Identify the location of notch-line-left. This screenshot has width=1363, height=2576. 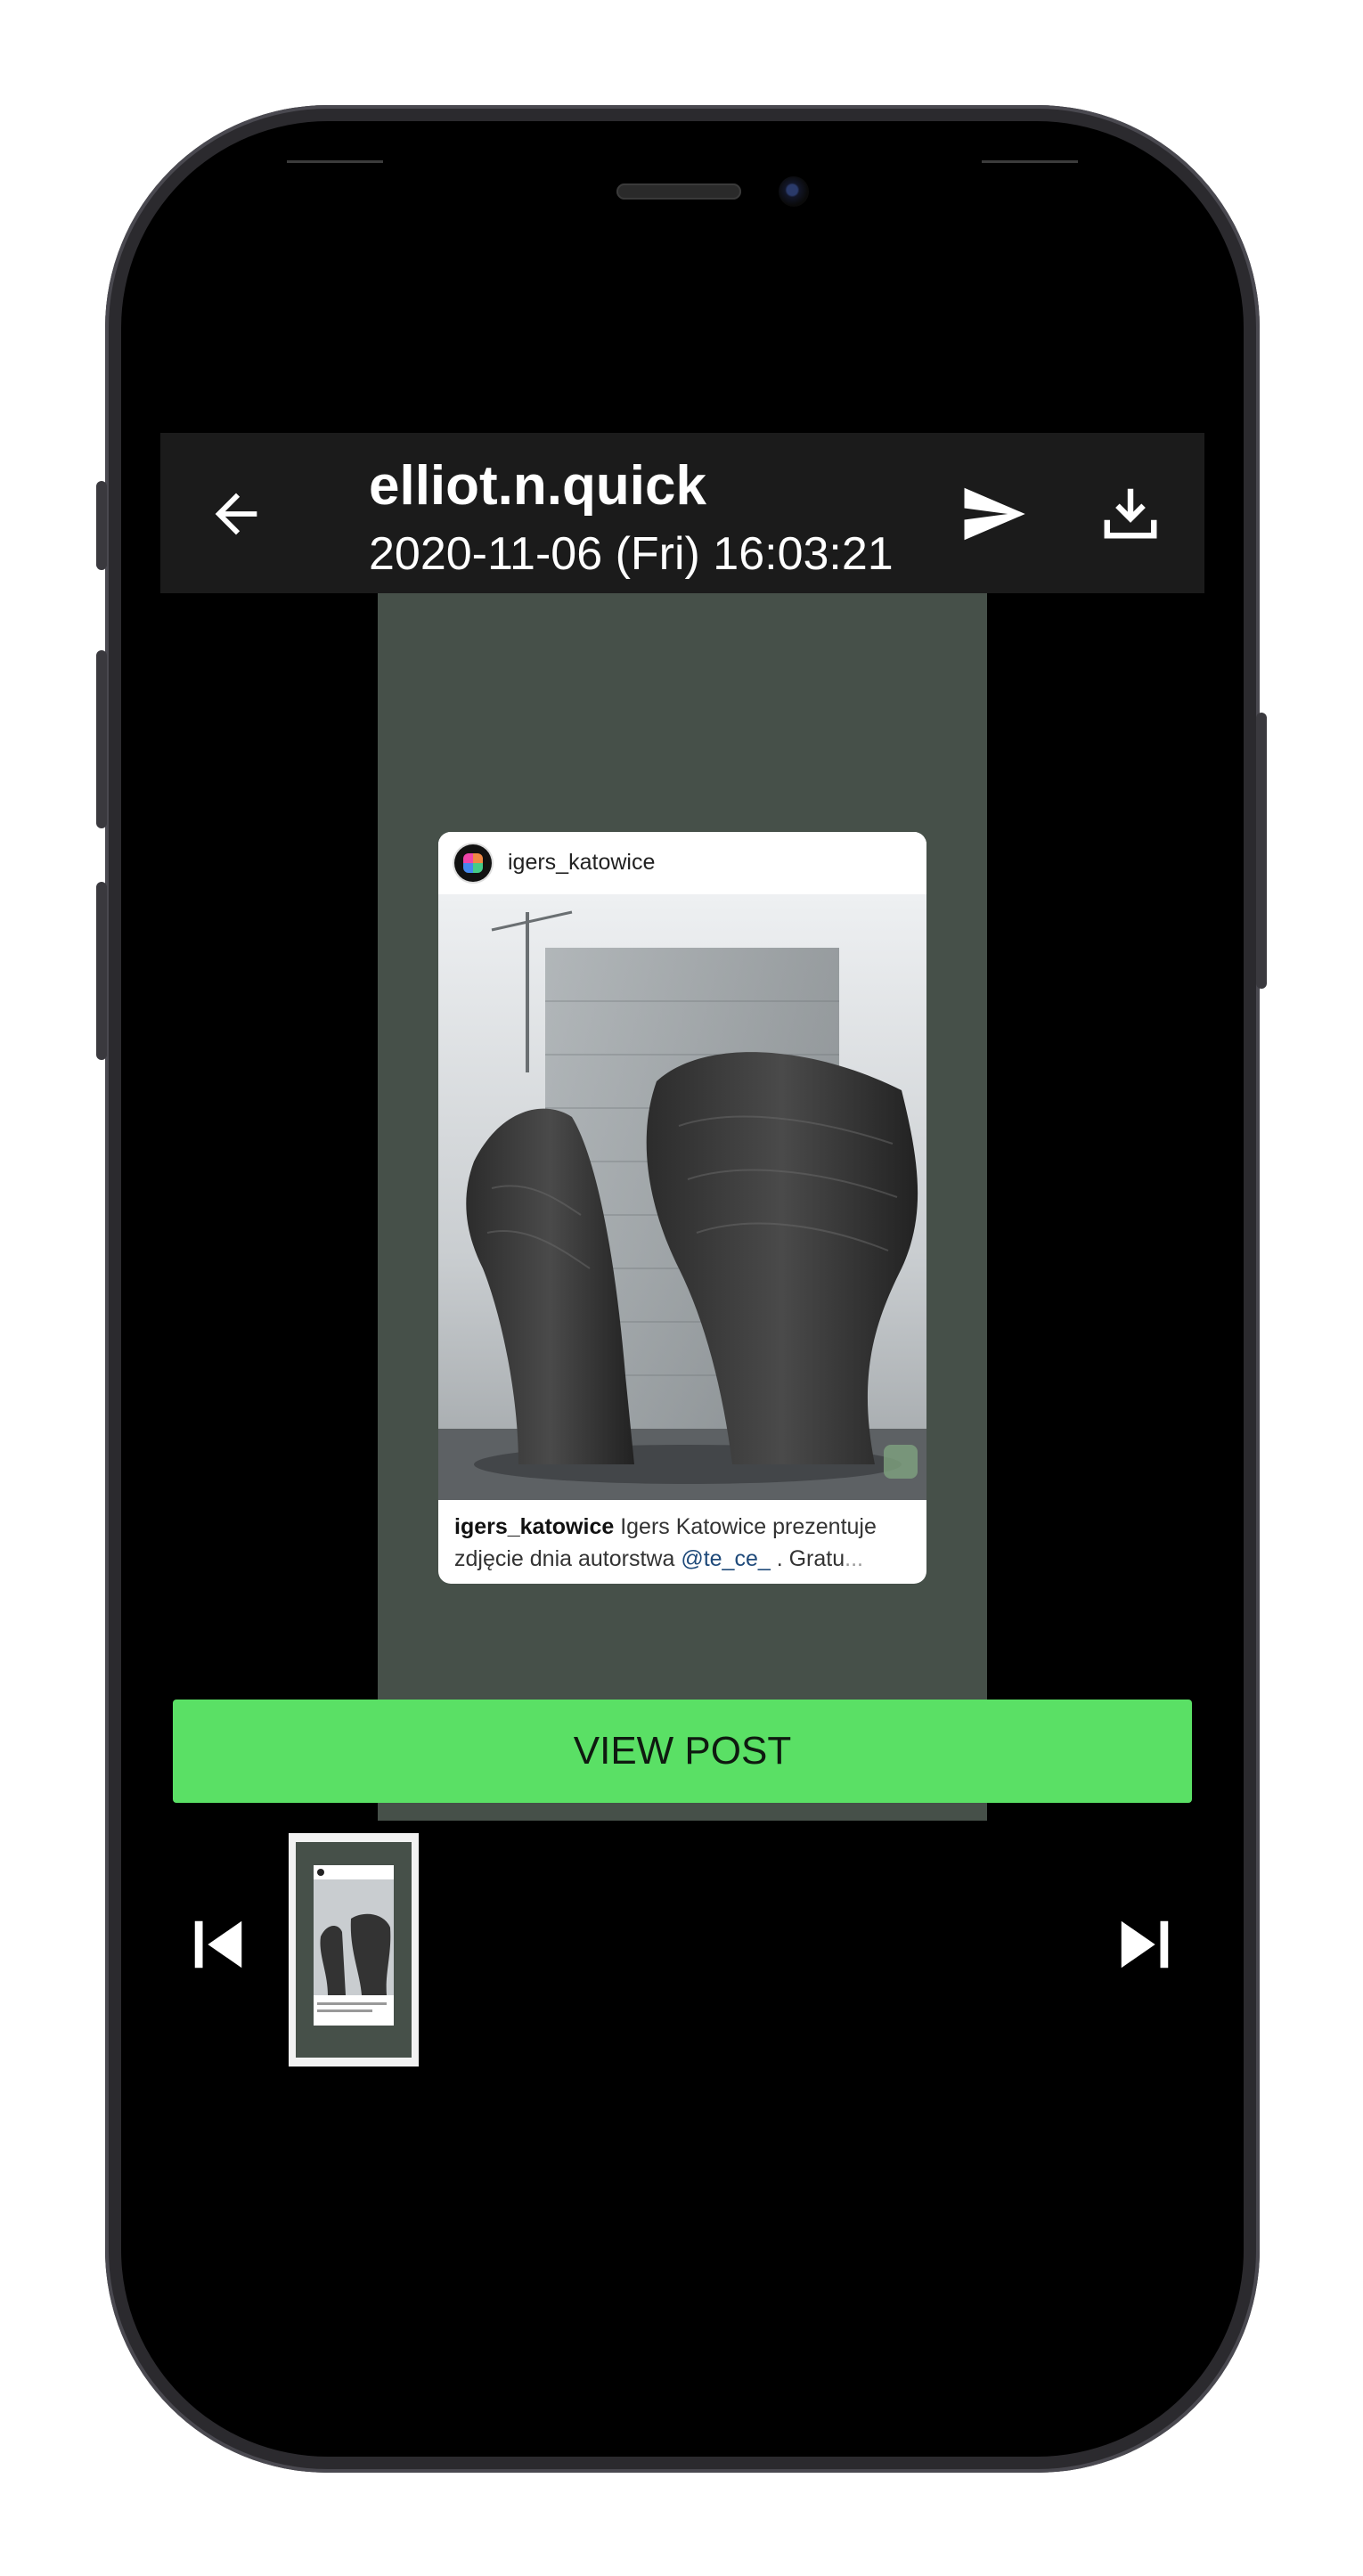
(335, 161).